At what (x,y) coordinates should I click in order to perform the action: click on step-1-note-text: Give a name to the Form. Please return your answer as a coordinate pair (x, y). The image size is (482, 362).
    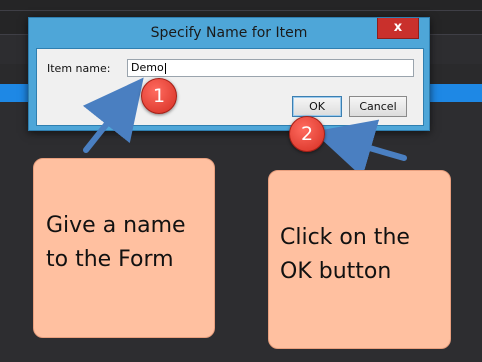
    Looking at the image, I should click on (116, 242).